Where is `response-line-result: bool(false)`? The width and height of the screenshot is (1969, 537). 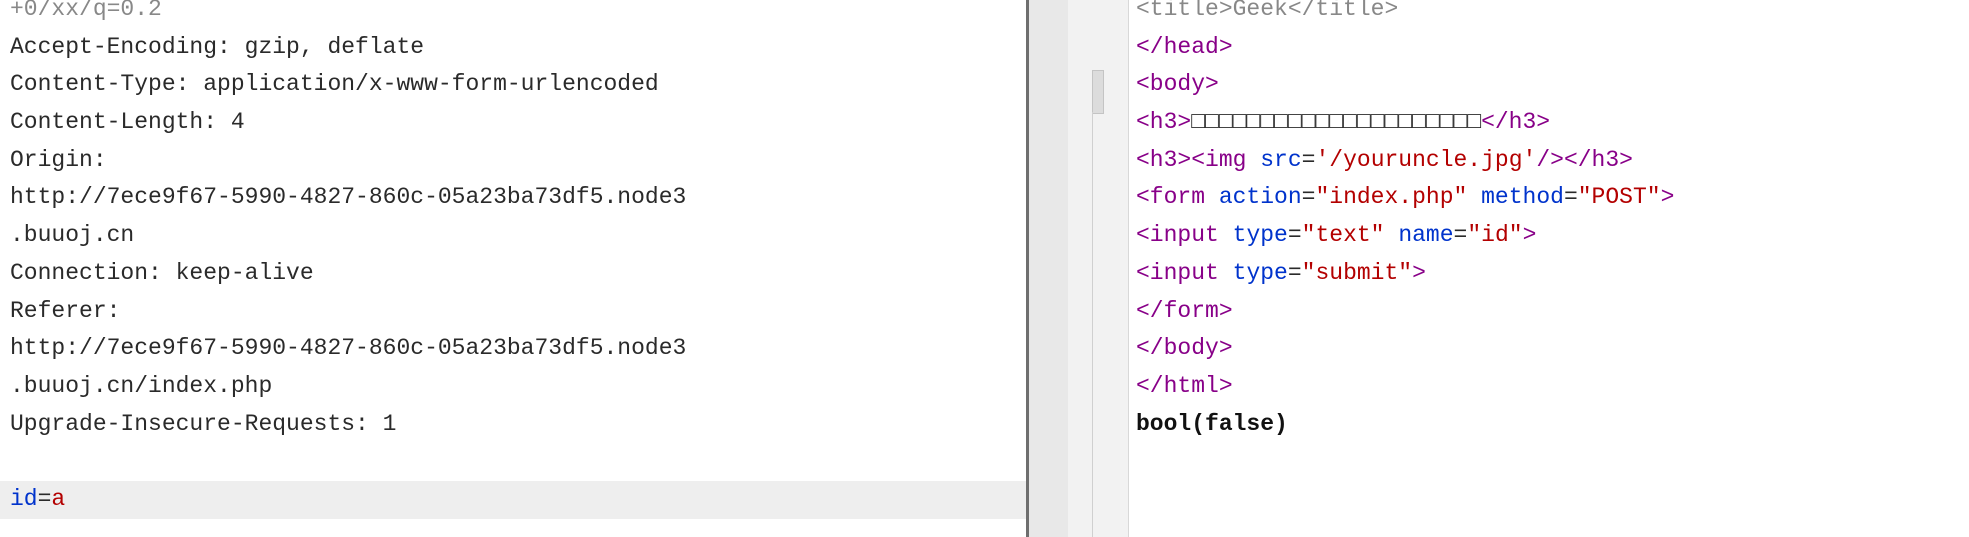
response-line-result: bool(false) is located at coordinates (1552, 425).